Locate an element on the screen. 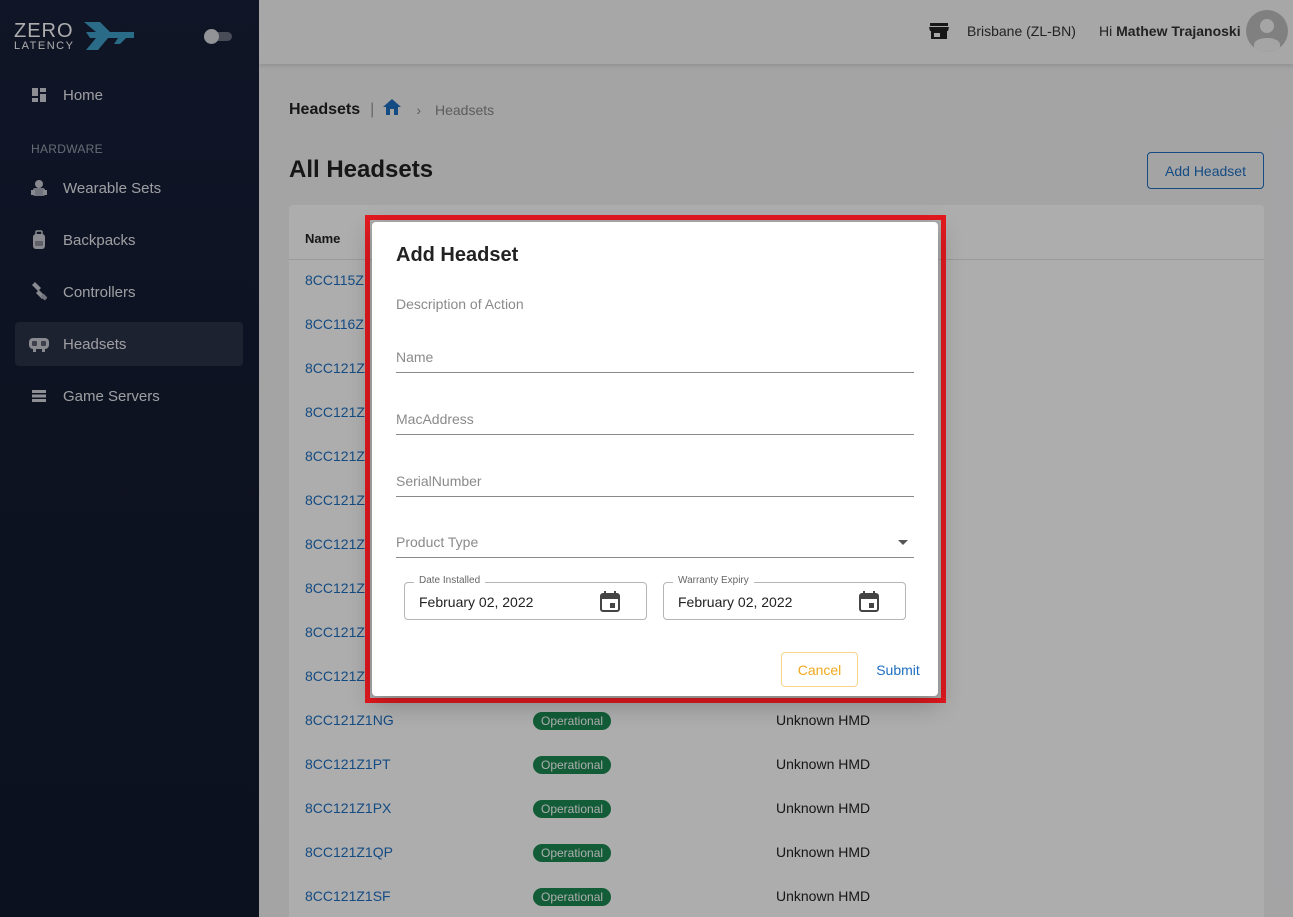 The image size is (1293, 917). date-installed-label: Date Installed is located at coordinates (450, 580).